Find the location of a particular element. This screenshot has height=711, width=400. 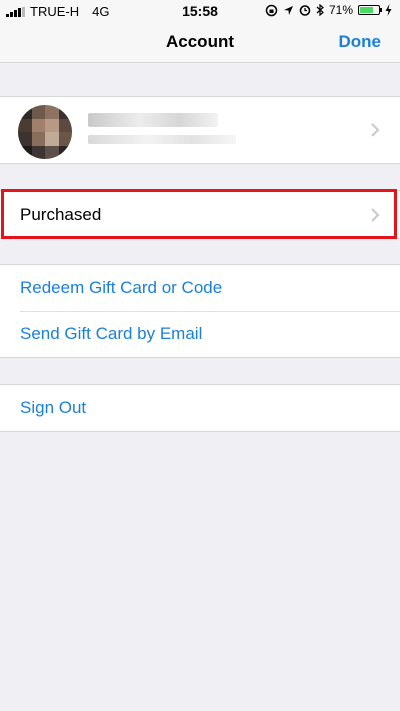

send-gift-card-row: Send Gift Card by Email is located at coordinates (200, 334).